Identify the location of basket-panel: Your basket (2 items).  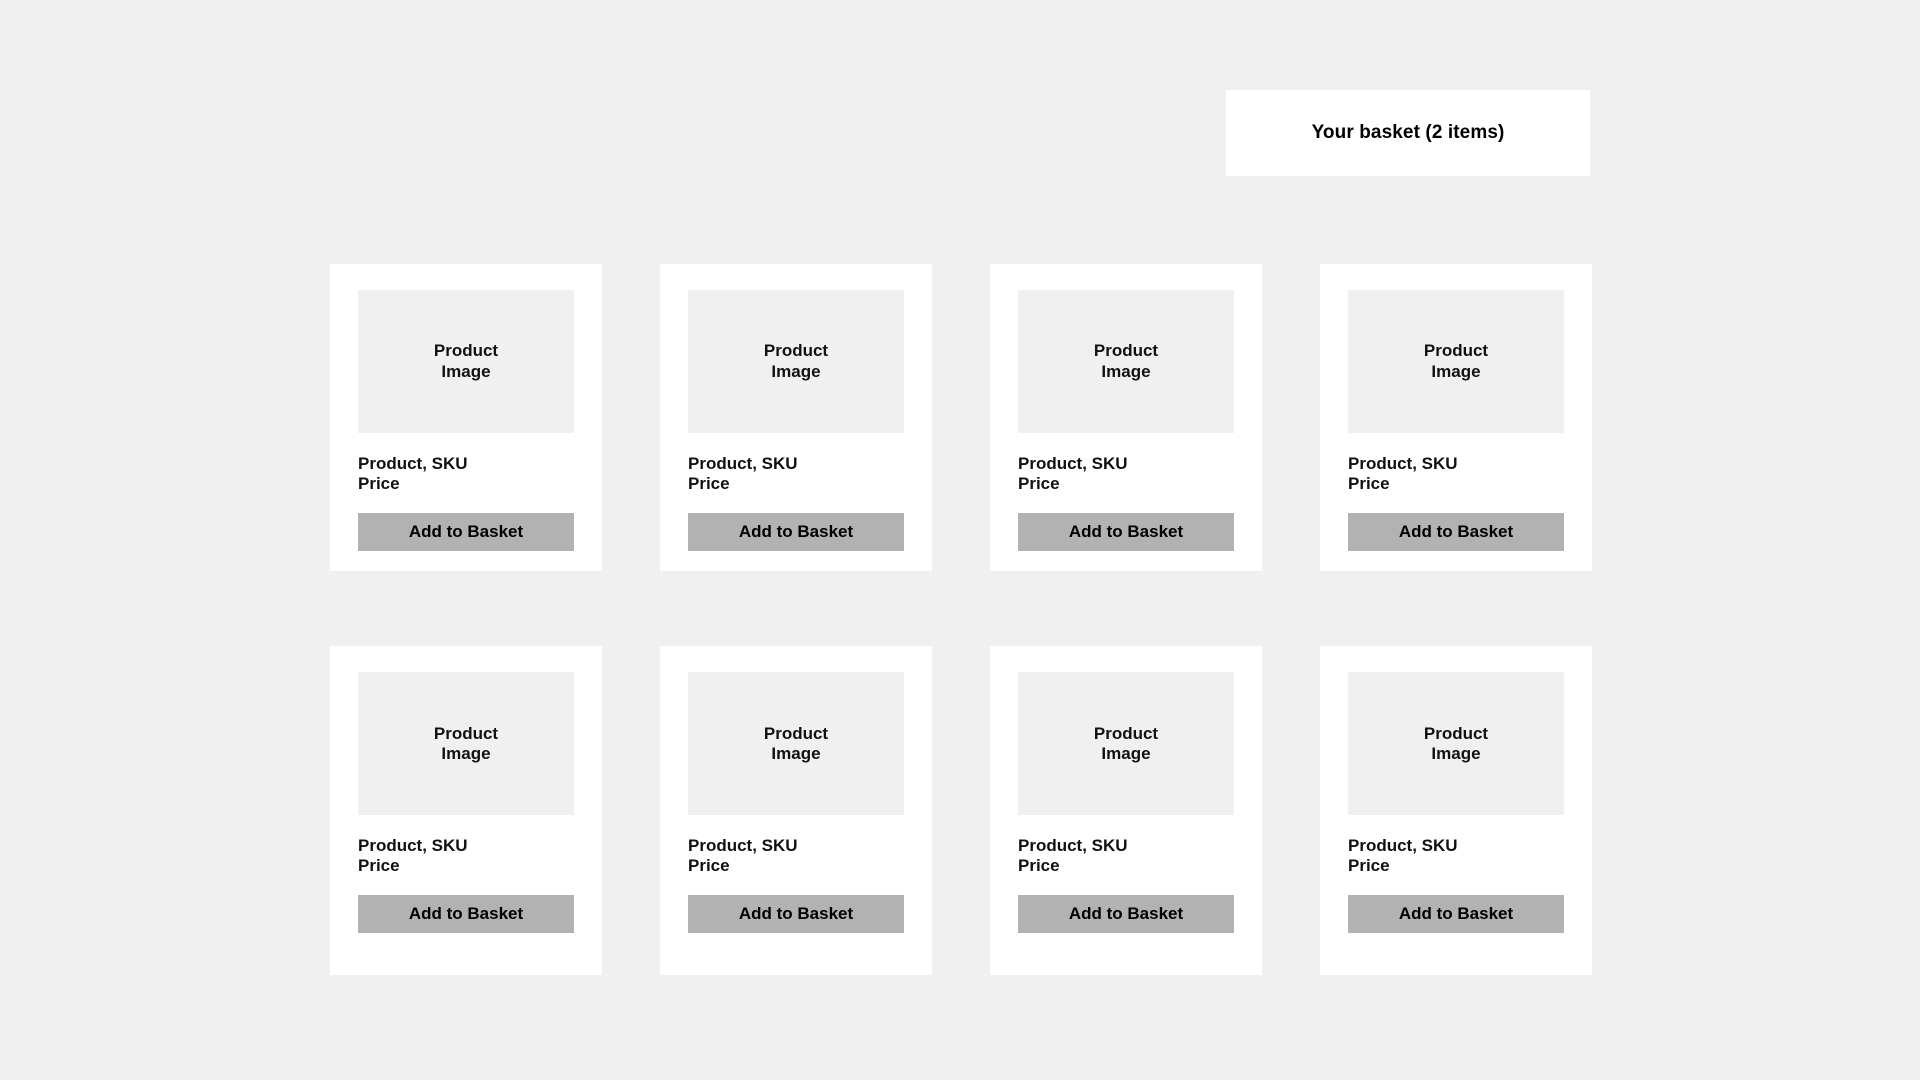
(1408, 133).